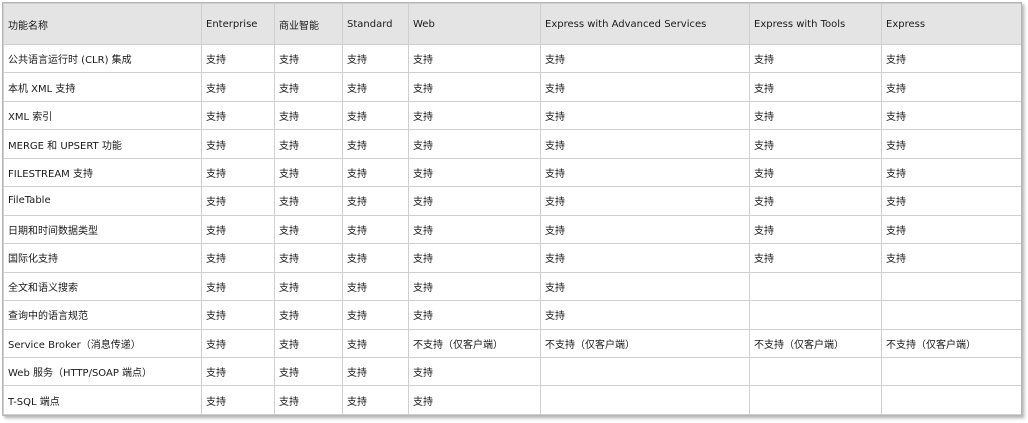 The height and width of the screenshot is (423, 1028). What do you see at coordinates (102, 172) in the screenshot?
I see `cell-feature-name: FILESTREAM 支持` at bounding box center [102, 172].